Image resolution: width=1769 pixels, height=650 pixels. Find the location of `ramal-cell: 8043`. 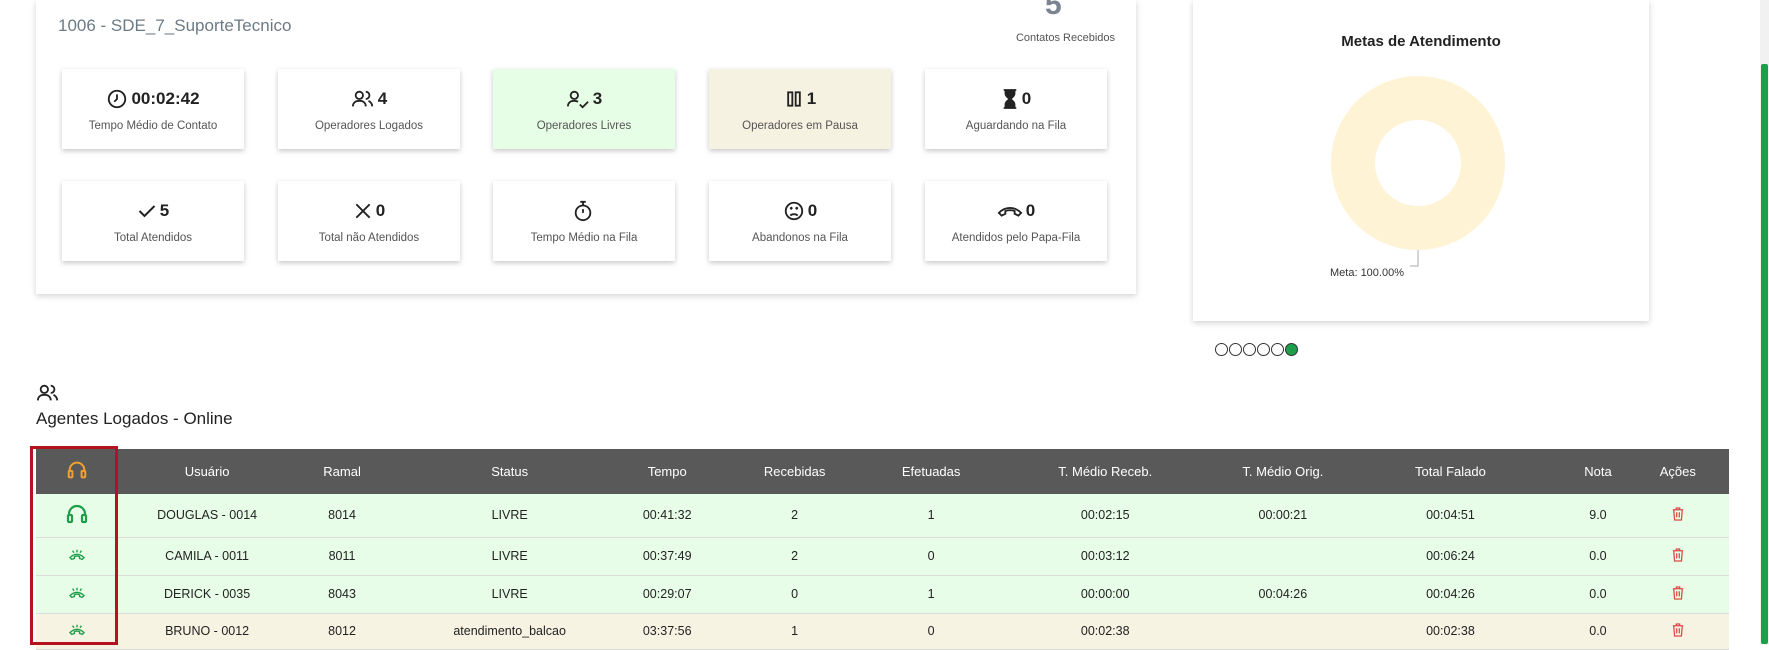

ramal-cell: 8043 is located at coordinates (342, 594).